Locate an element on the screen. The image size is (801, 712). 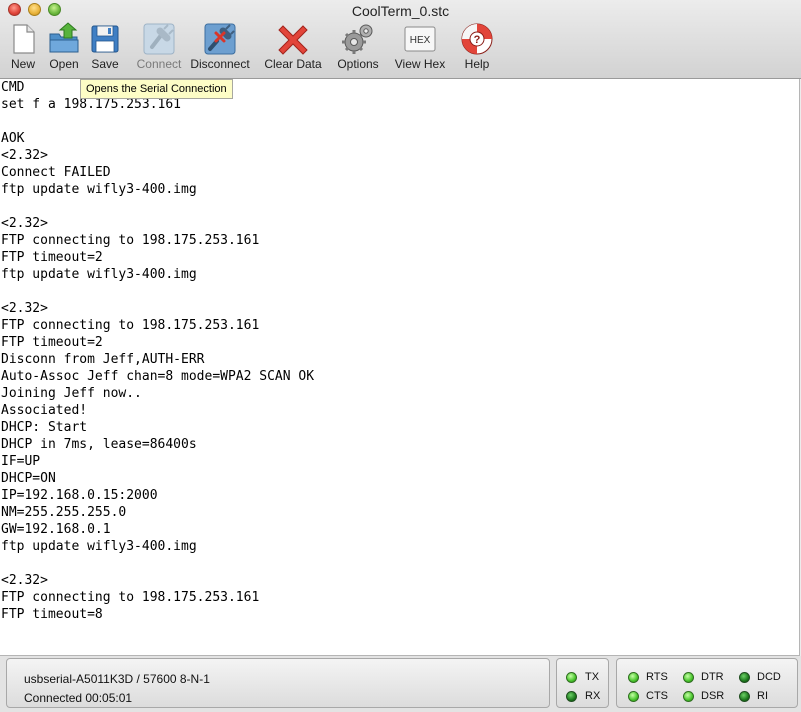
ri-led is located at coordinates (744, 696).